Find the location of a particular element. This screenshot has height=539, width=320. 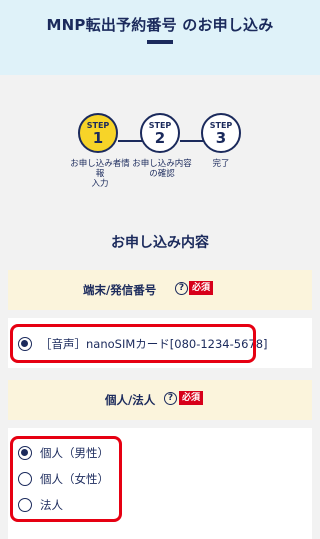

step-1-circle: STEP 1 is located at coordinates (98, 133).